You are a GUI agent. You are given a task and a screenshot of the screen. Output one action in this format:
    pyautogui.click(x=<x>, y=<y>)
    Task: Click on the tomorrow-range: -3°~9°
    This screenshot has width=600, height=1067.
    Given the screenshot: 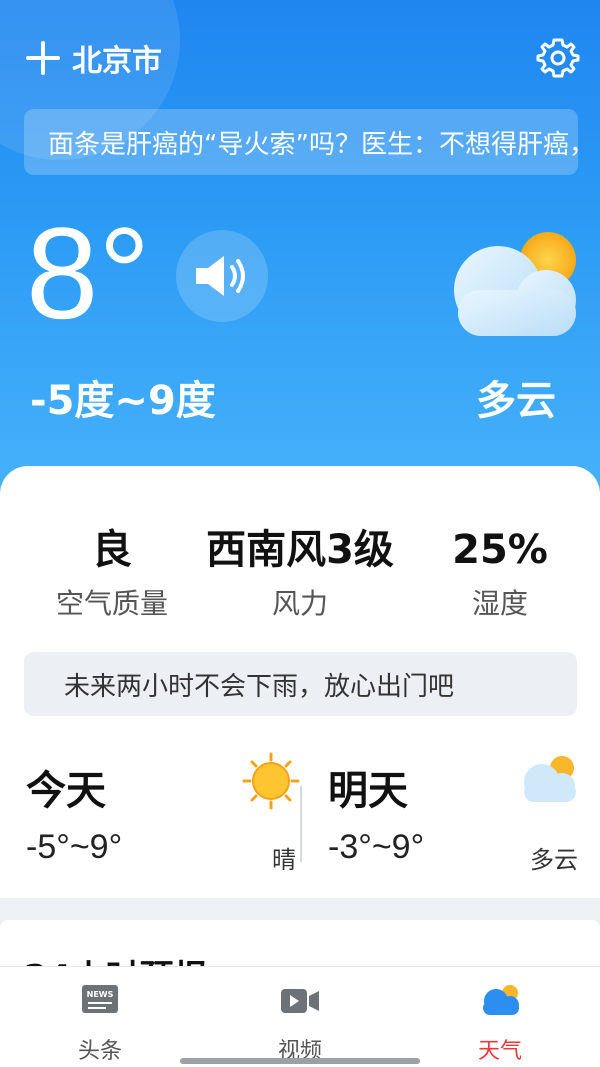 What is the action you would take?
    pyautogui.click(x=376, y=847)
    